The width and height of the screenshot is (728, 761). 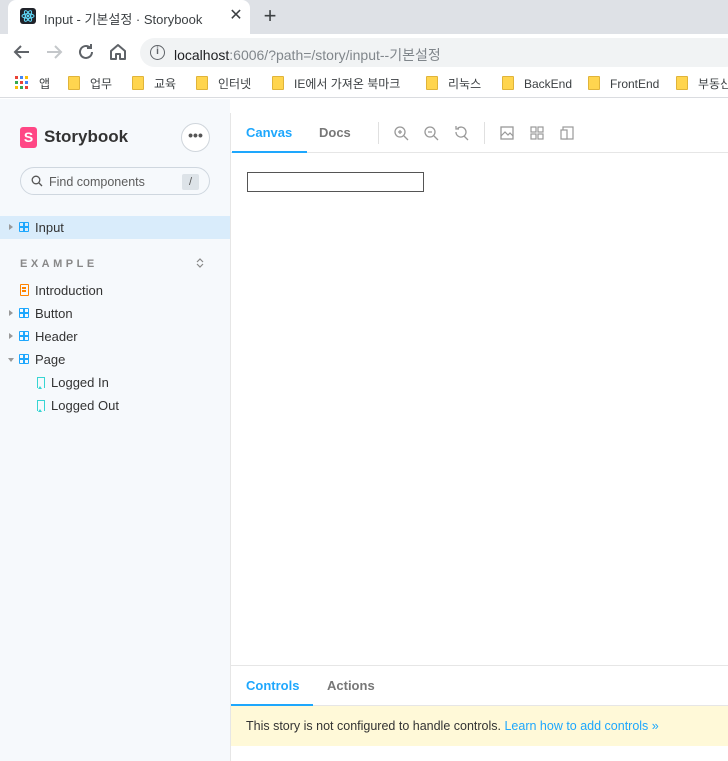 I want to click on sidebar-item-label: Button, so click(x=54, y=313).